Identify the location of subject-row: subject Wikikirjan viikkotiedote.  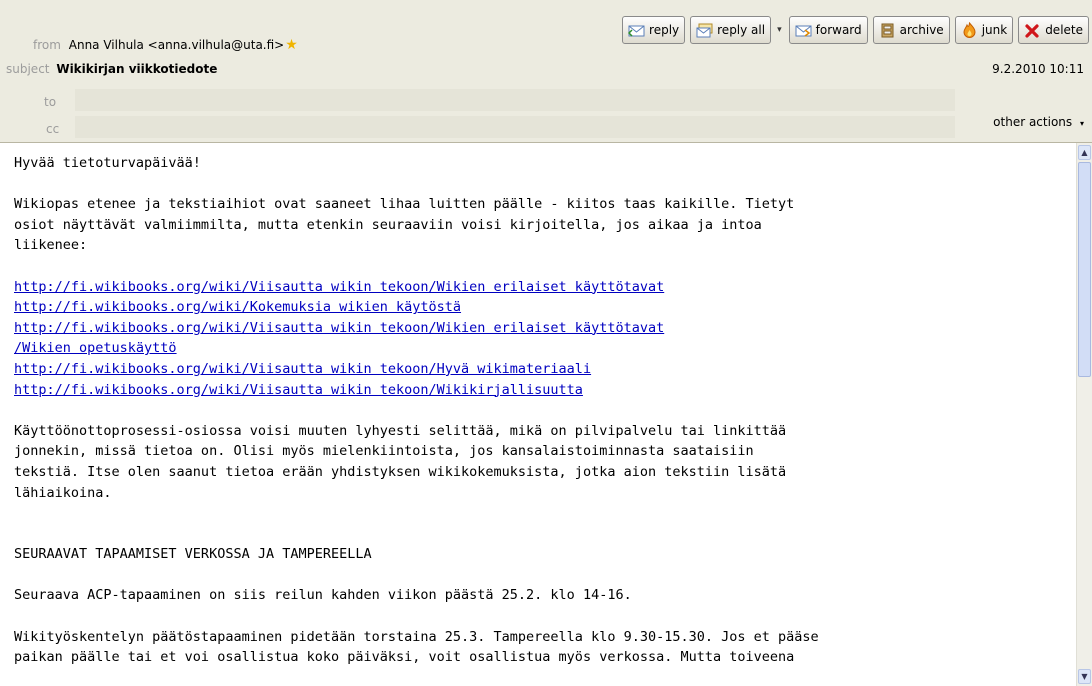
(111, 69).